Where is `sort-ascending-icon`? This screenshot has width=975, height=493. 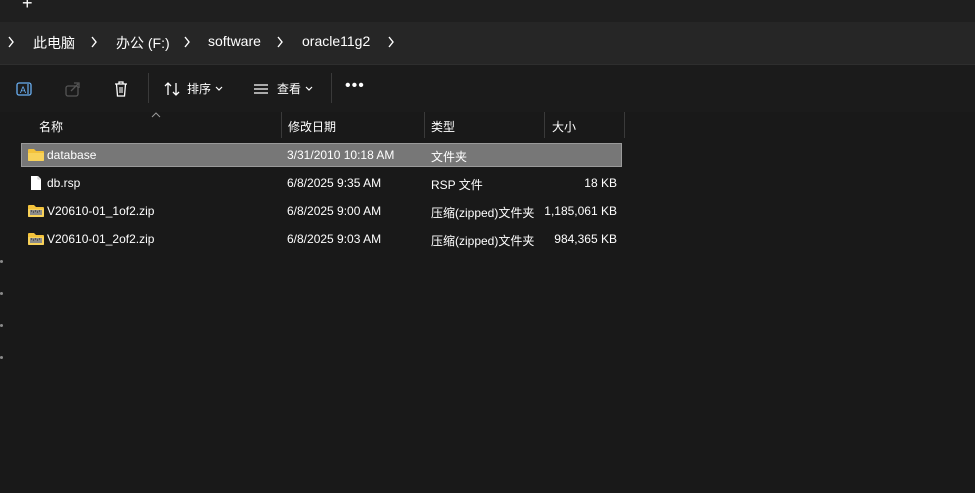
sort-ascending-icon is located at coordinates (156, 115).